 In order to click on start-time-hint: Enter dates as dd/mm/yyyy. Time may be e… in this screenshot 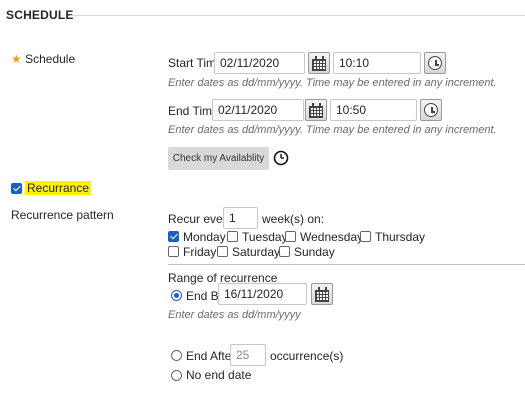, I will do `click(332, 83)`.